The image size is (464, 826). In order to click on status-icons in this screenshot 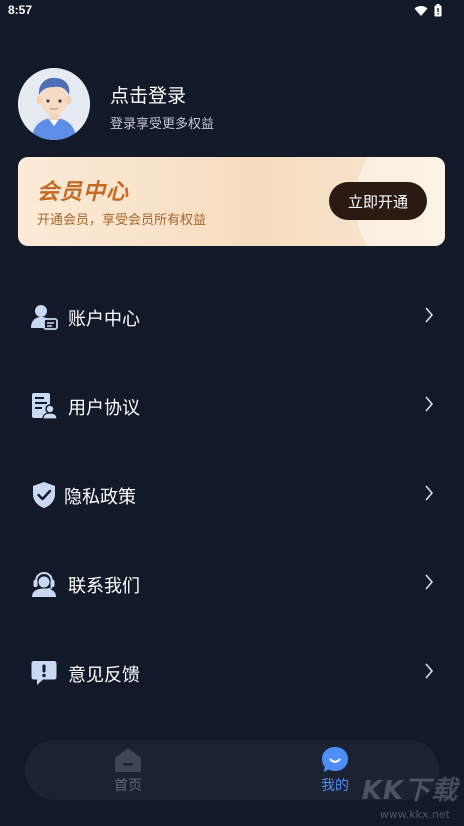, I will do `click(428, 10)`.